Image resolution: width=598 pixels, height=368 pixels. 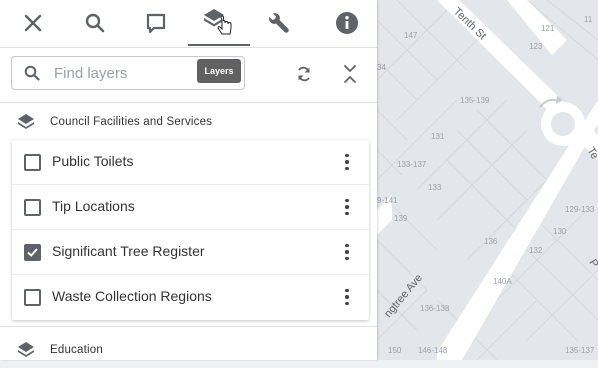 What do you see at coordinates (93, 206) in the screenshot?
I see `layer-label: Tip Locations` at bounding box center [93, 206].